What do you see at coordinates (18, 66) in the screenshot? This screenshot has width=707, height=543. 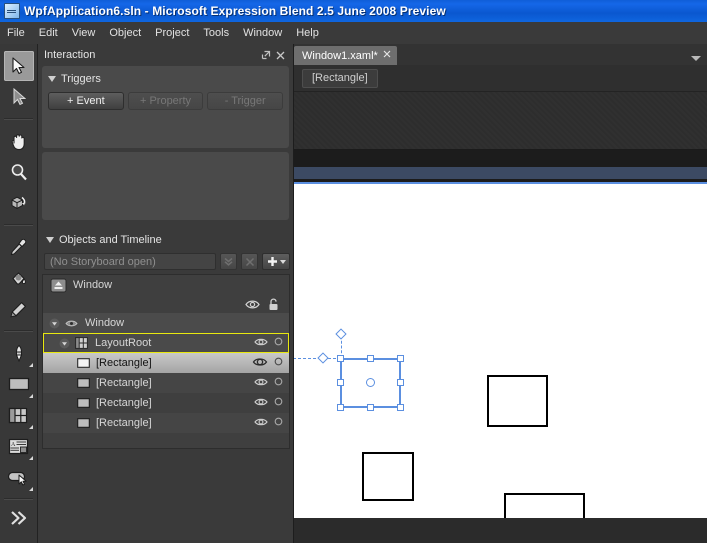 I see `selection-tool` at bounding box center [18, 66].